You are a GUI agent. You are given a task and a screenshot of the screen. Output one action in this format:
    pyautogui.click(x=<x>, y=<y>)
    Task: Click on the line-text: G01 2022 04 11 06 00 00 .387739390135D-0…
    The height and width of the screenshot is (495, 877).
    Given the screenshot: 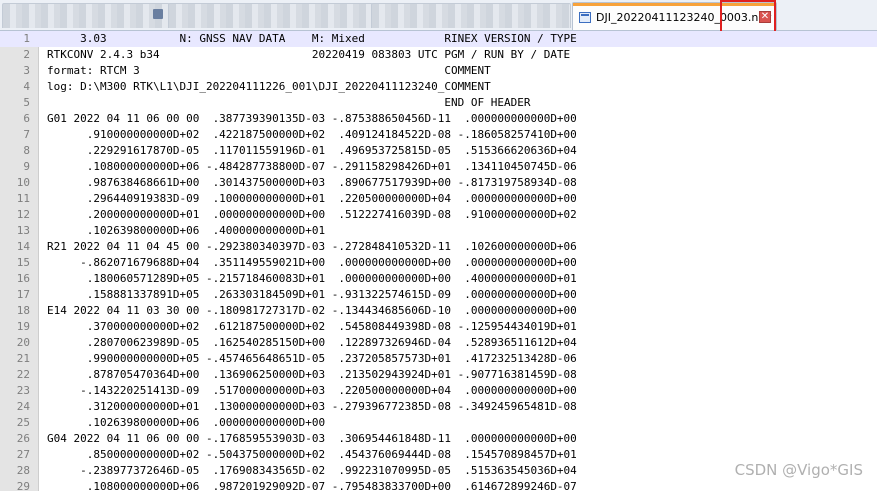 What is the action you would take?
    pyautogui.click(x=312, y=118)
    